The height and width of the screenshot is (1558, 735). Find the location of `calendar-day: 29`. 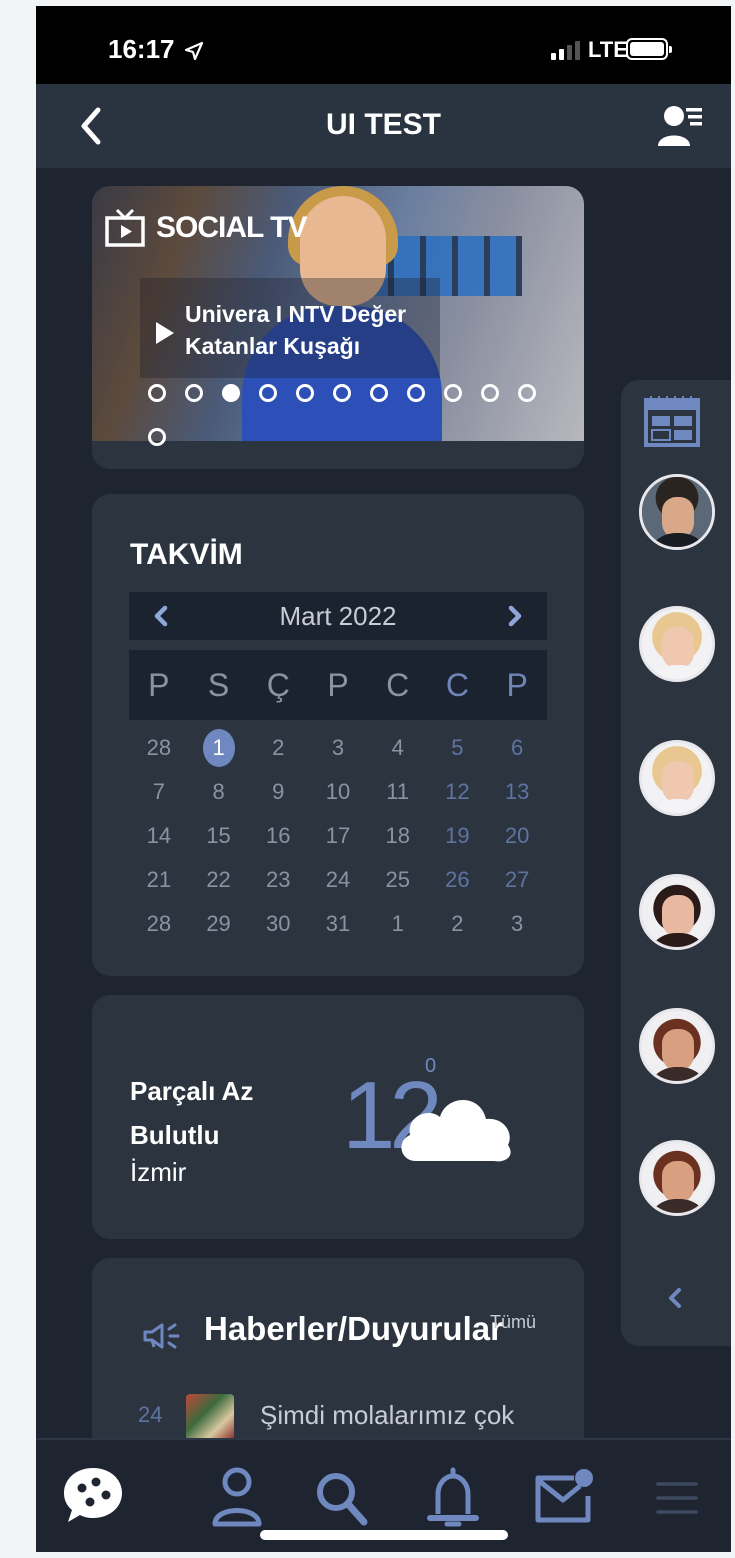

calendar-day: 29 is located at coordinates (219, 924).